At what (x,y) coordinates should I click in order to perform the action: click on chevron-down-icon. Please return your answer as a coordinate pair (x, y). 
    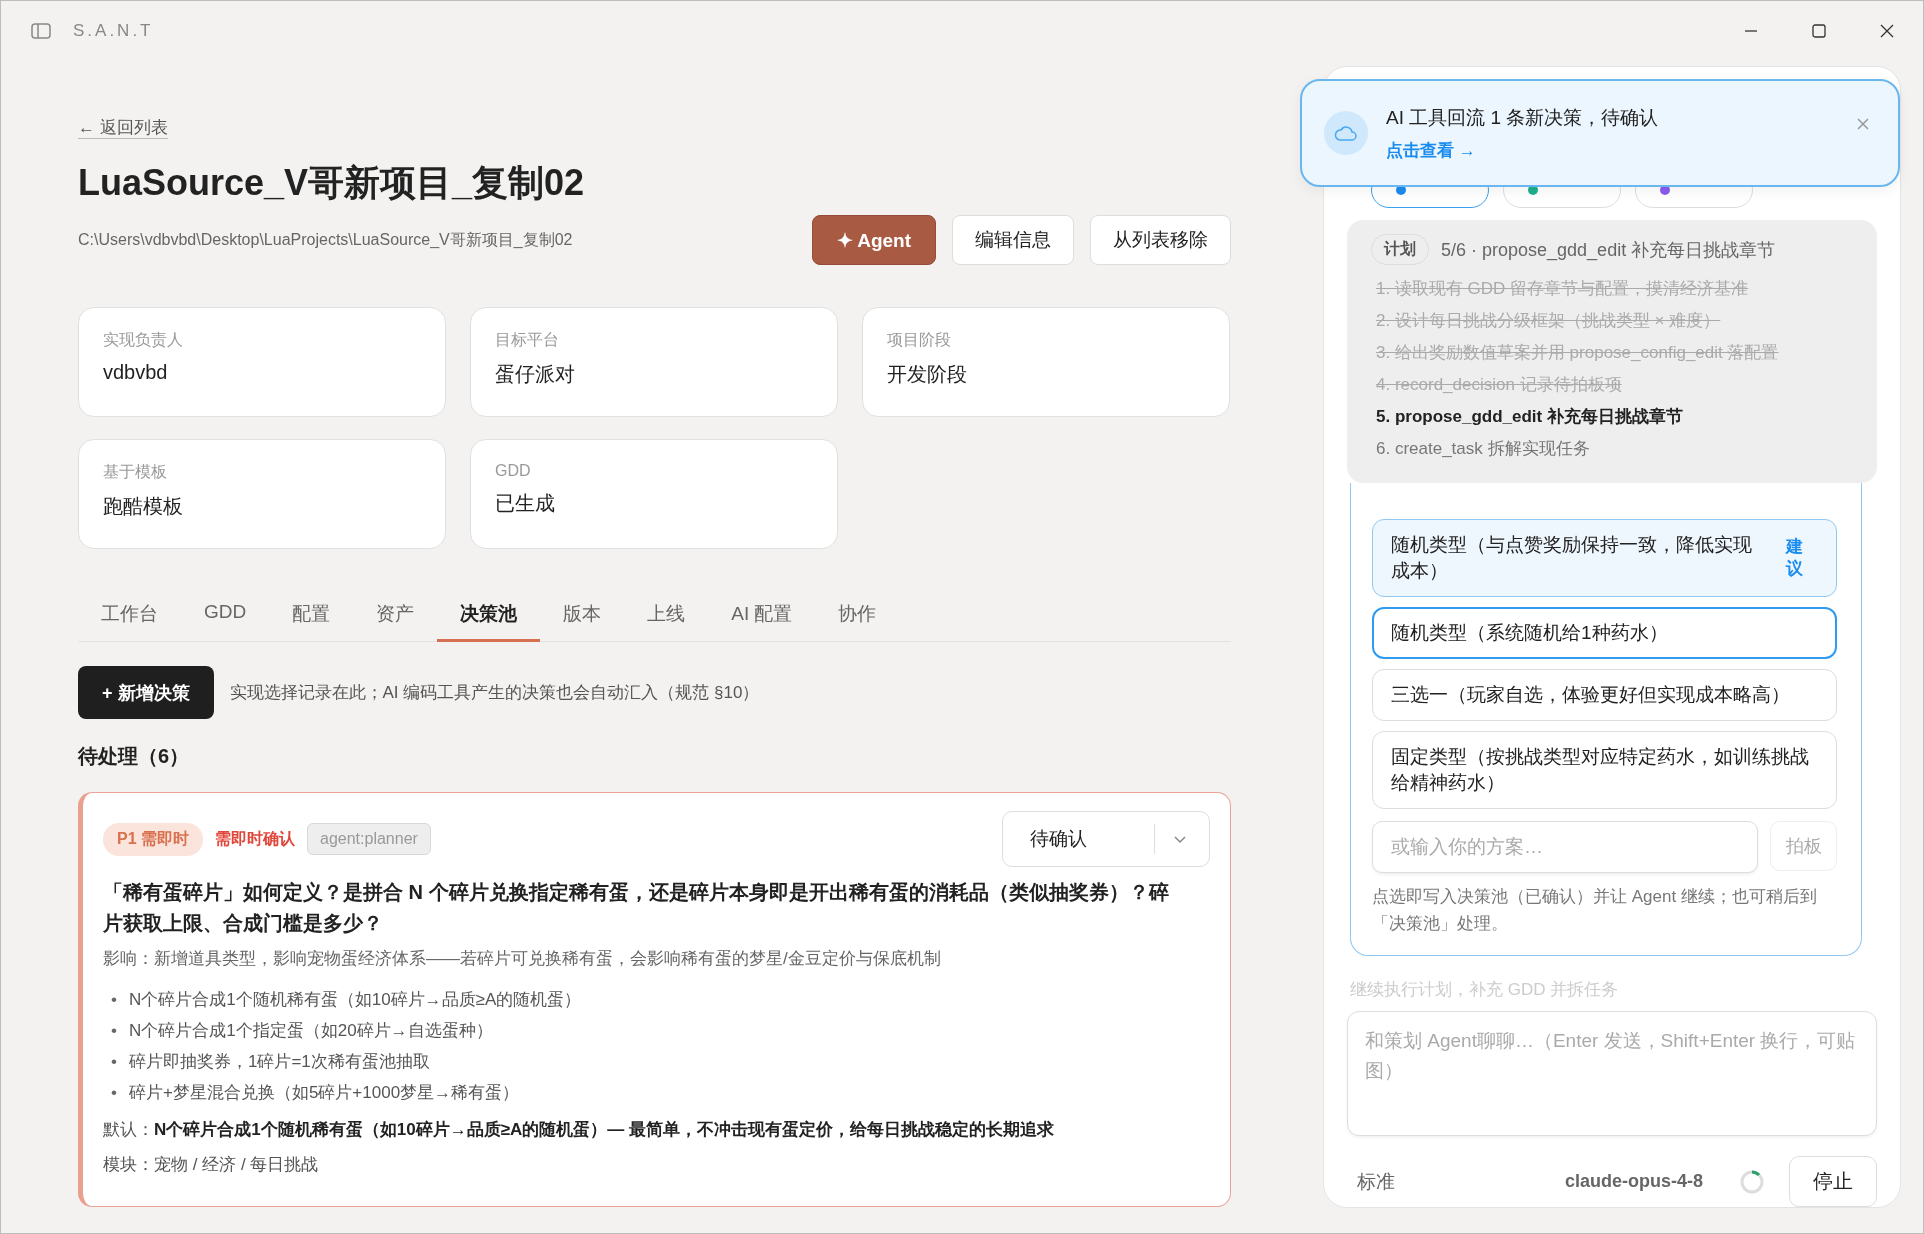
    Looking at the image, I should click on (1180, 839).